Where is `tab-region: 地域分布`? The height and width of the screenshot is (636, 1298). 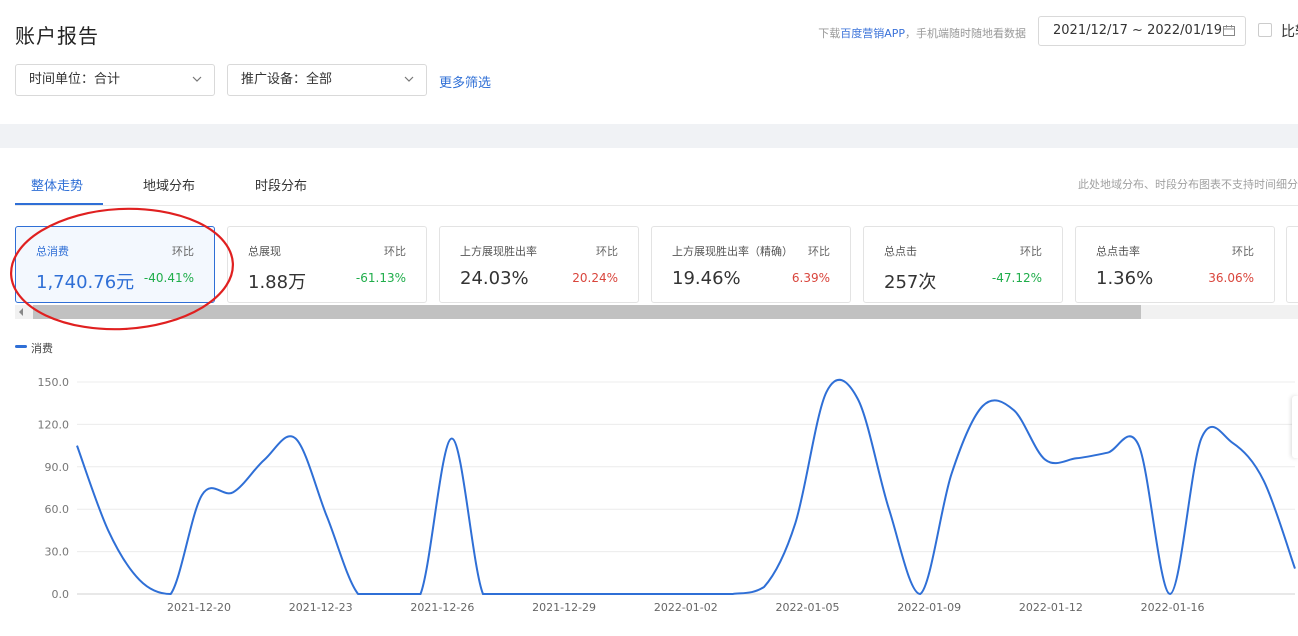 tab-region: 地域分布 is located at coordinates (169, 184).